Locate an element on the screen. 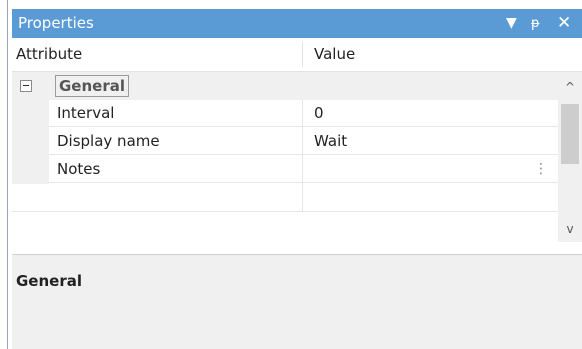 The height and width of the screenshot is (349, 582). empty-row is located at coordinates (285, 198).